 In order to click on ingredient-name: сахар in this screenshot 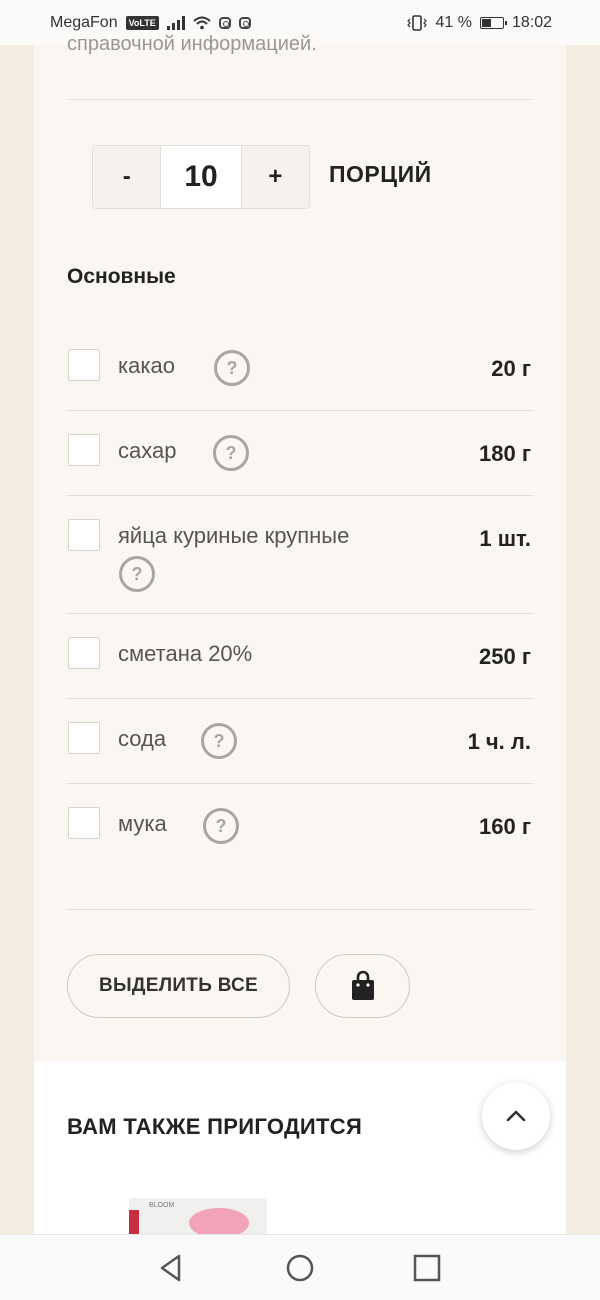, I will do `click(147, 450)`.